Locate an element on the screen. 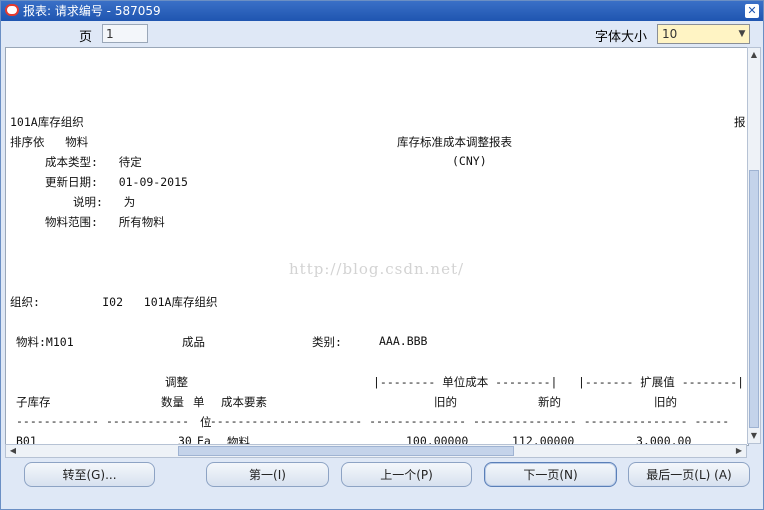 The width and height of the screenshot is (764, 510). header-extended-value: |------- 扩展值 --------| is located at coordinates (661, 382).